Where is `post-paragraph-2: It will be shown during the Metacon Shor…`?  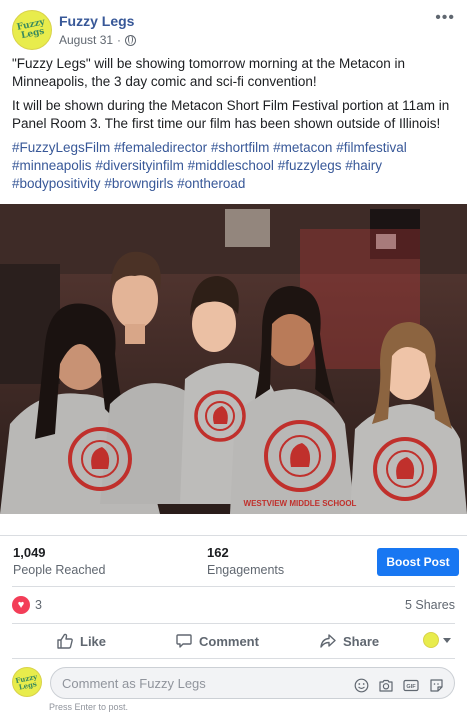
post-paragraph-2: It will be shown during the Metacon Shor… is located at coordinates (231, 114).